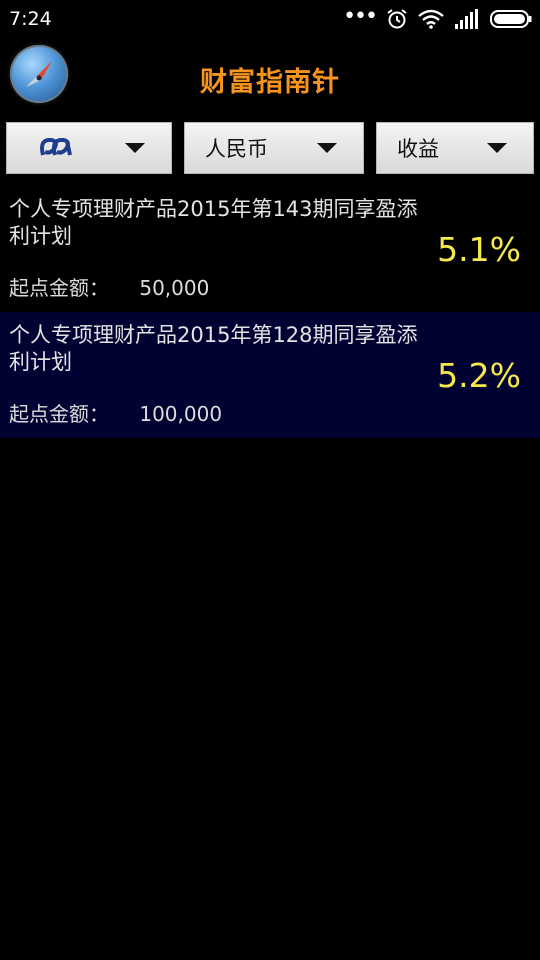  I want to click on wifi-icon, so click(431, 19).